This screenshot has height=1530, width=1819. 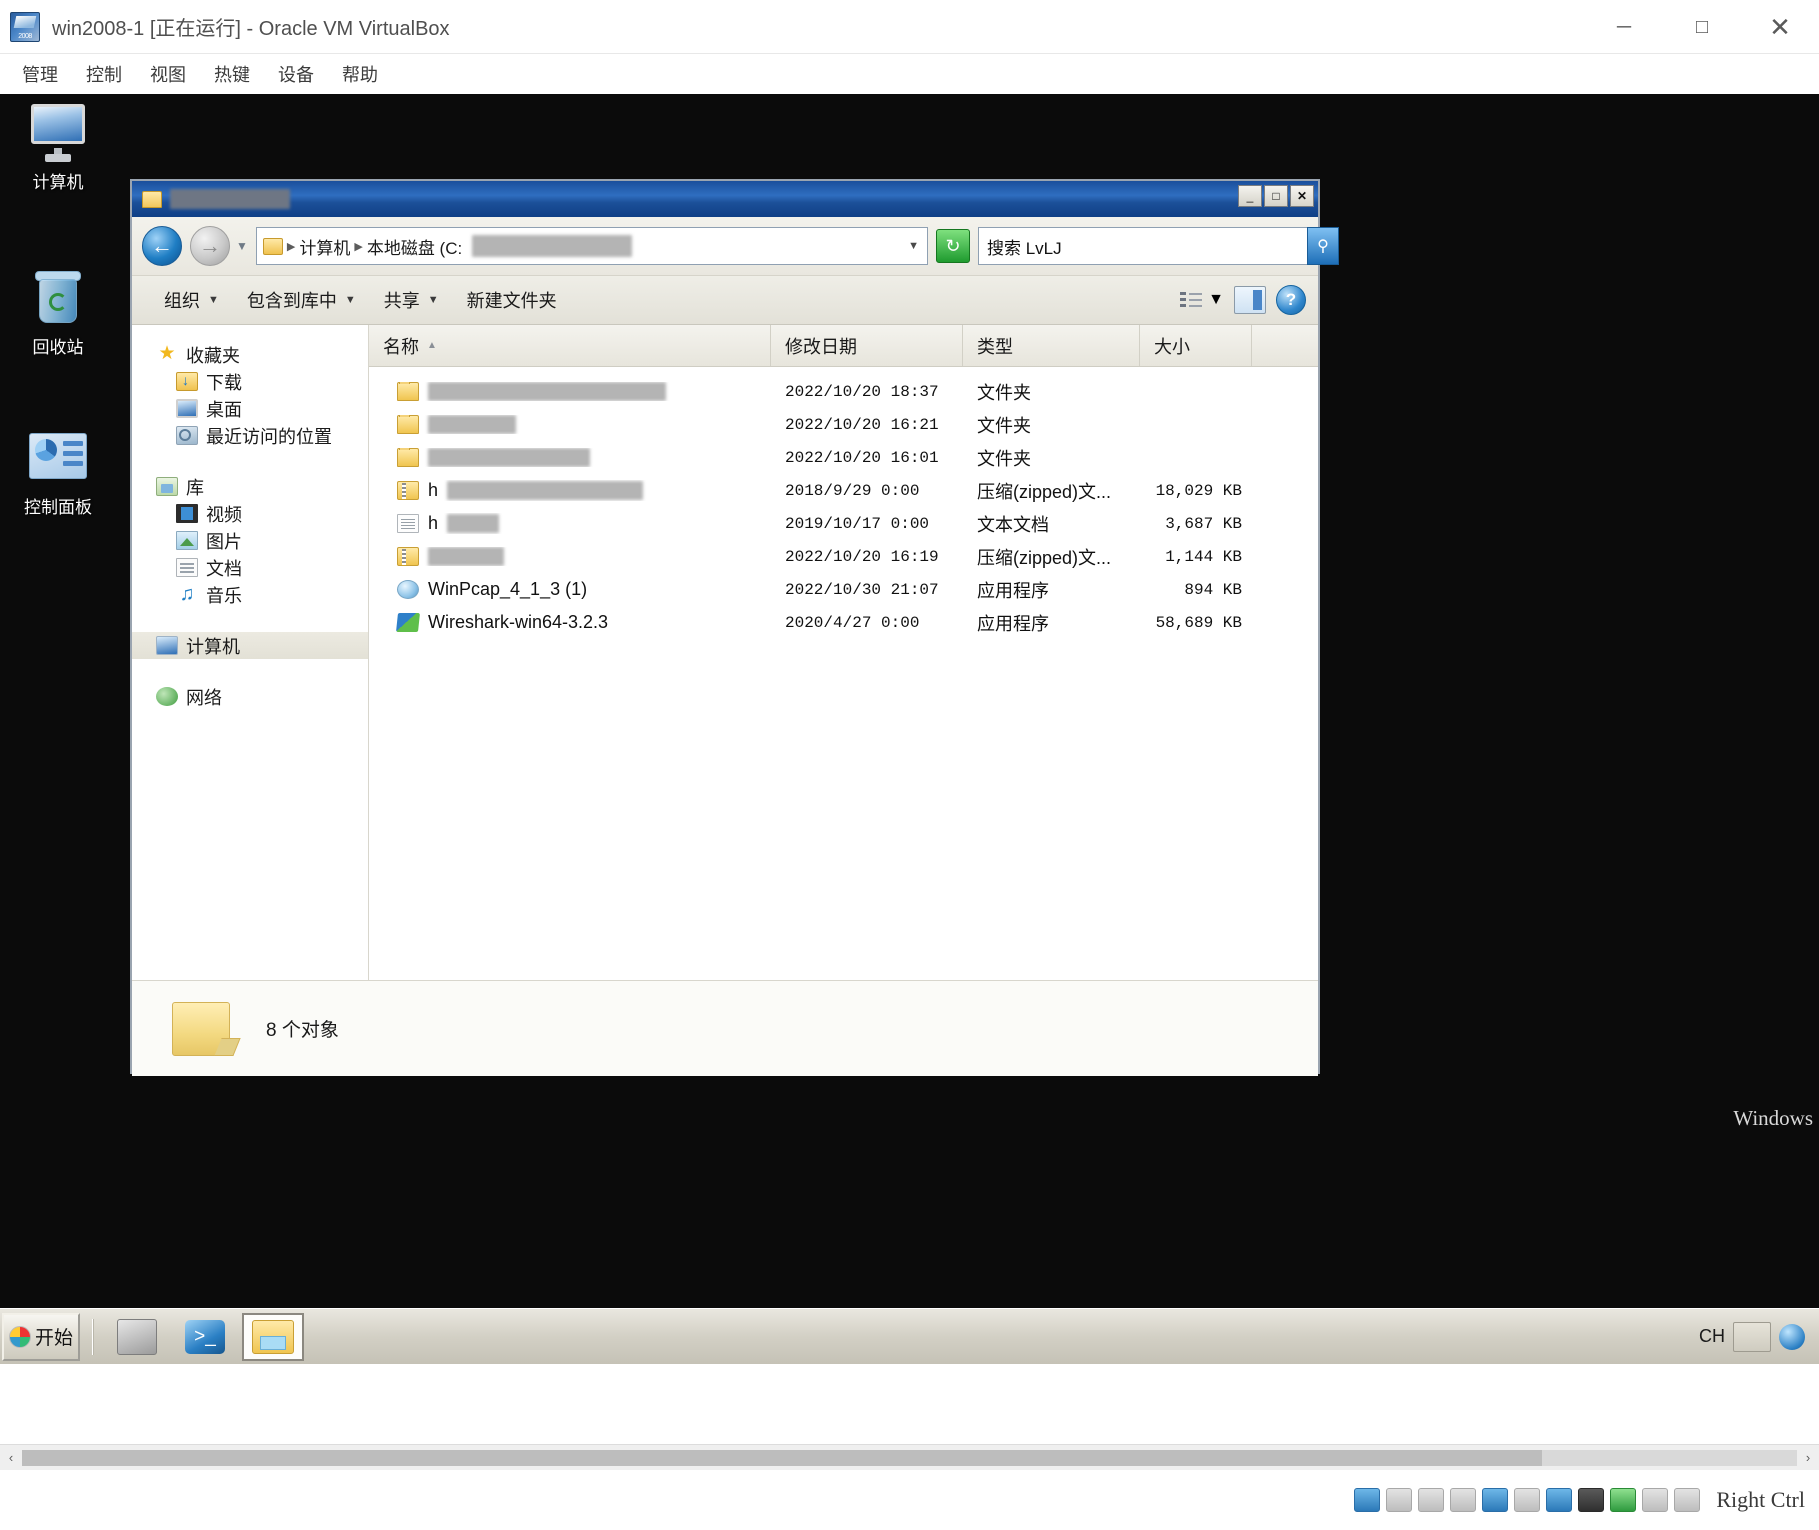 I want to click on usb-status-icon, so click(x=1527, y=1500).